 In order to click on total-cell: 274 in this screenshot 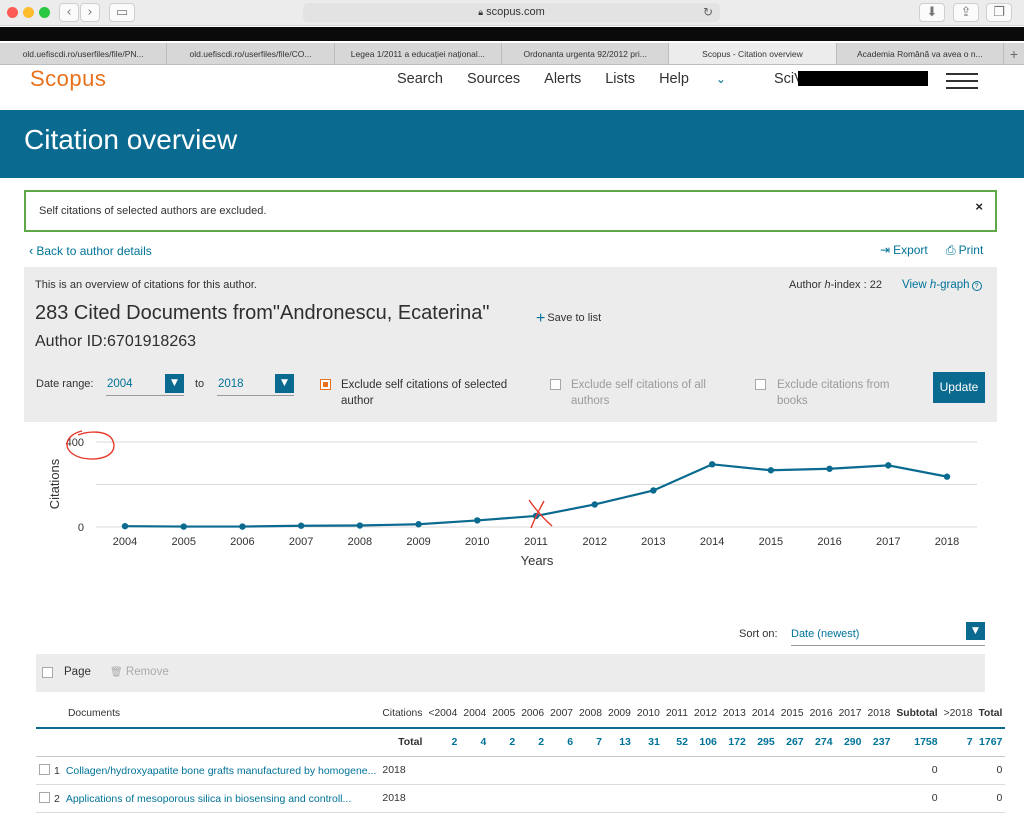, I will do `click(821, 742)`.